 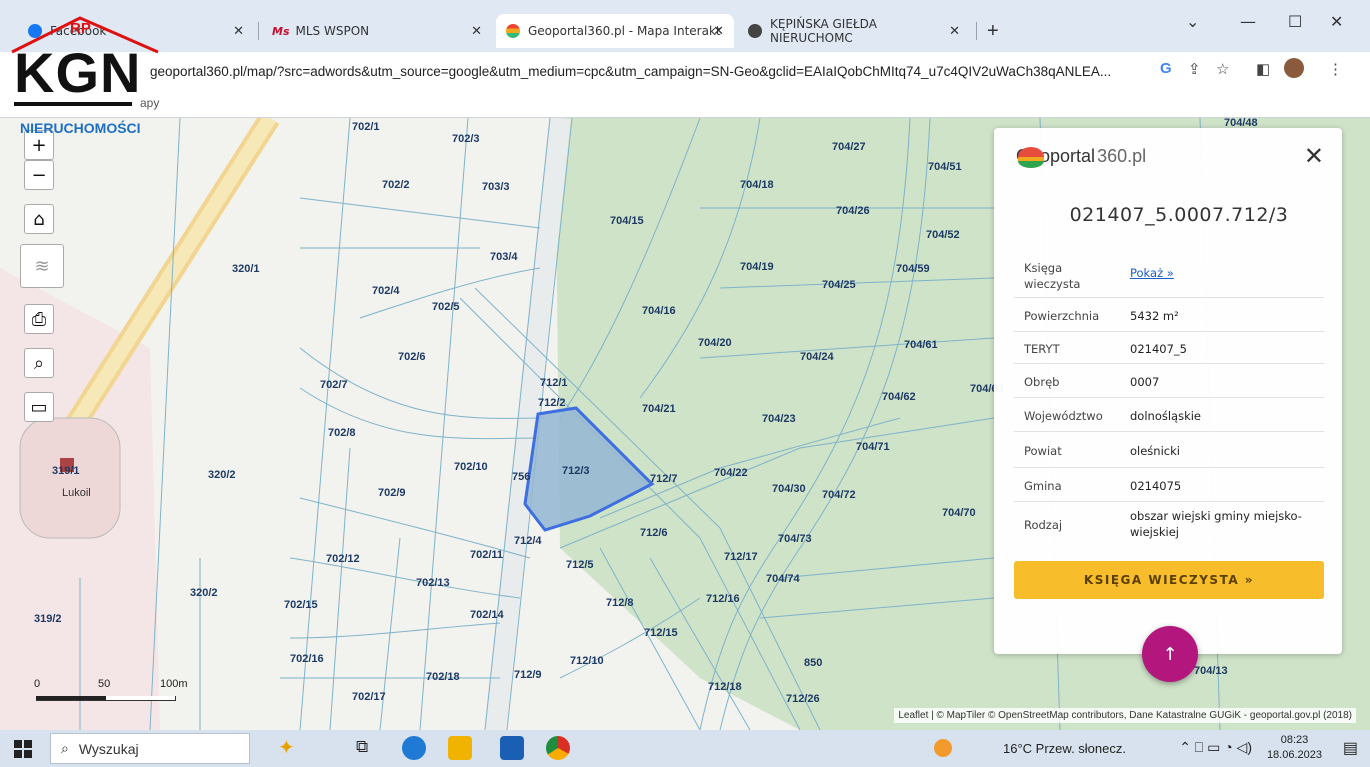 What do you see at coordinates (1350, 748) in the screenshot?
I see `notification-icon: ▤` at bounding box center [1350, 748].